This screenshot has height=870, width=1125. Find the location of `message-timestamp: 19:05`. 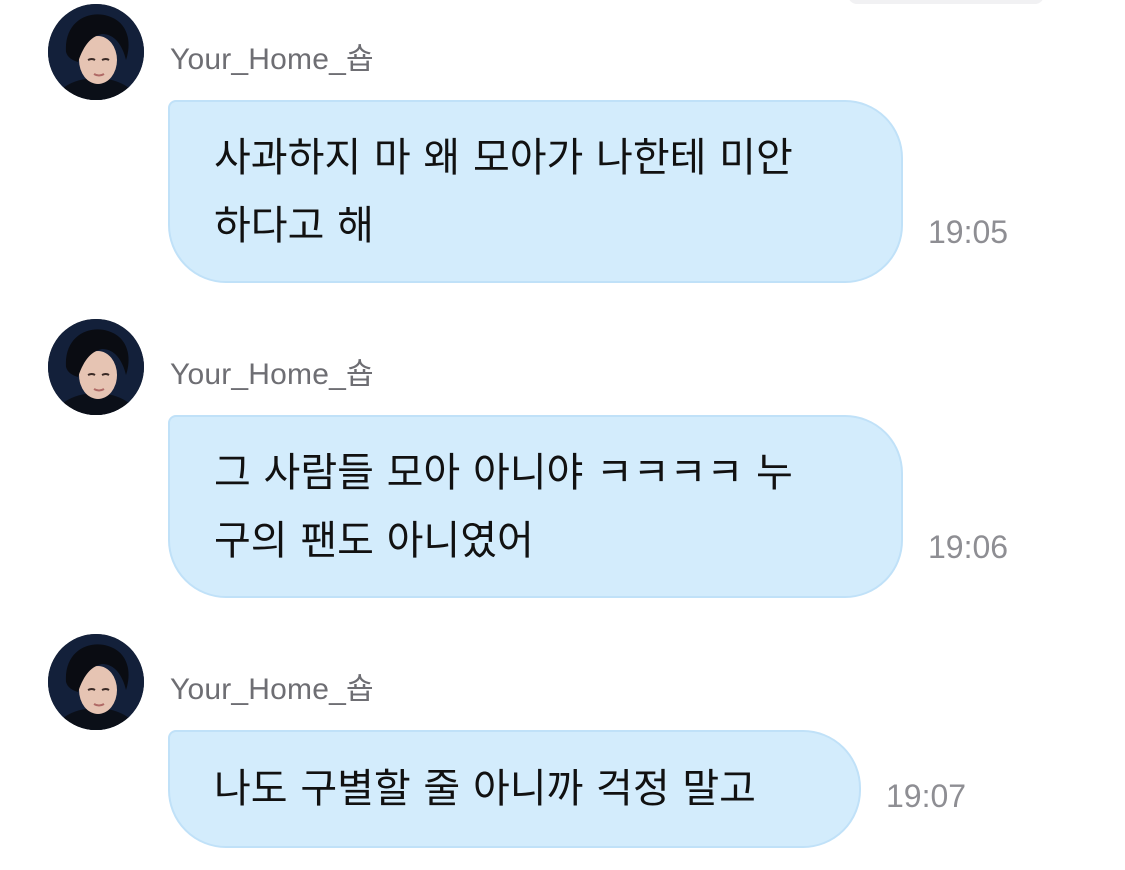

message-timestamp: 19:05 is located at coordinates (968, 232).